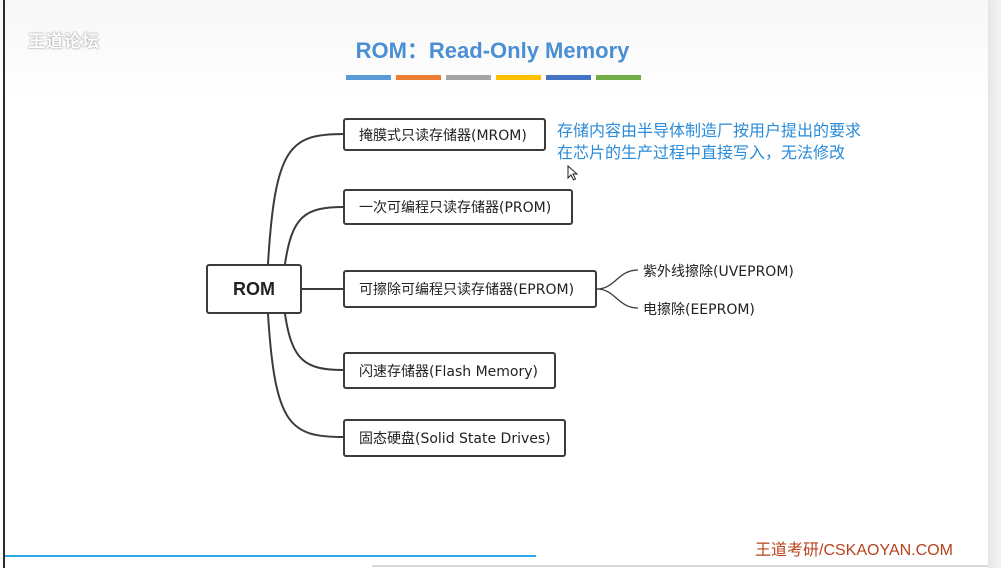 The height and width of the screenshot is (568, 1001). What do you see at coordinates (718, 272) in the screenshot?
I see `leaf-uveprom: 紫外线擦除(UVEPROM)` at bounding box center [718, 272].